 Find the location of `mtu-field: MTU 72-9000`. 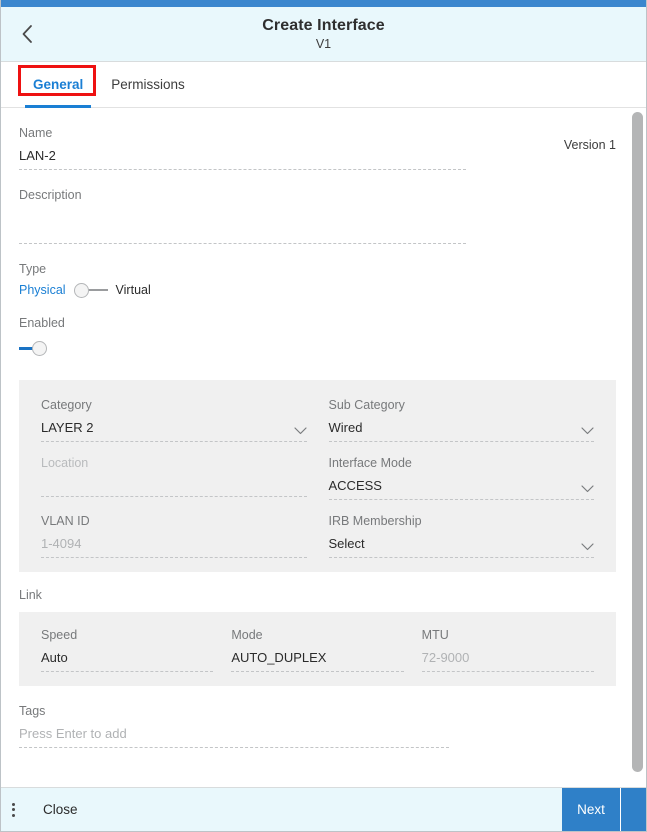

mtu-field: MTU 72-9000 is located at coordinates (507, 650).